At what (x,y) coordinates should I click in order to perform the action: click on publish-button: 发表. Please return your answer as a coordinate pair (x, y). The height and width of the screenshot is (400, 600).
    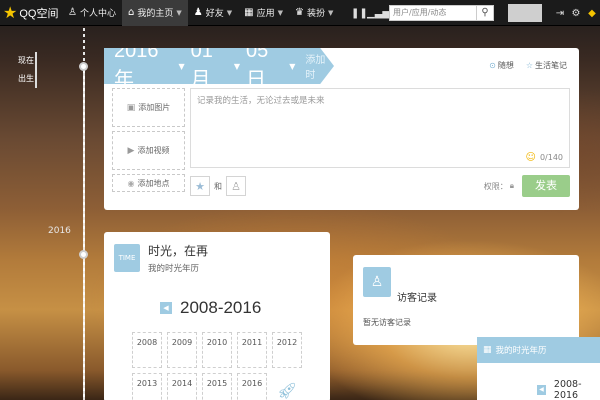
    Looking at the image, I should click on (546, 186).